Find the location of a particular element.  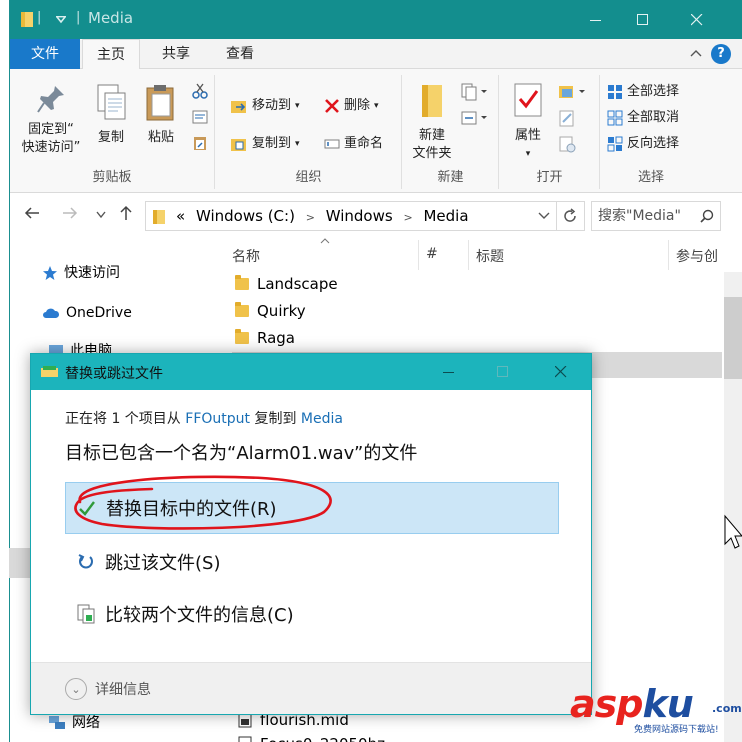

delete-icon is located at coordinates (332, 106).